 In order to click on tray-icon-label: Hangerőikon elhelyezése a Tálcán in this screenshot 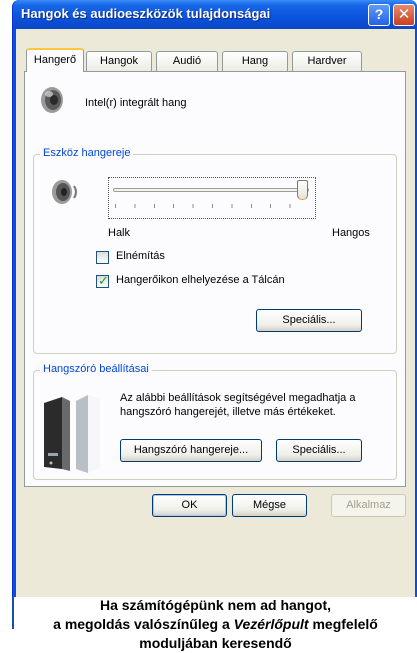, I will do `click(200, 280)`.